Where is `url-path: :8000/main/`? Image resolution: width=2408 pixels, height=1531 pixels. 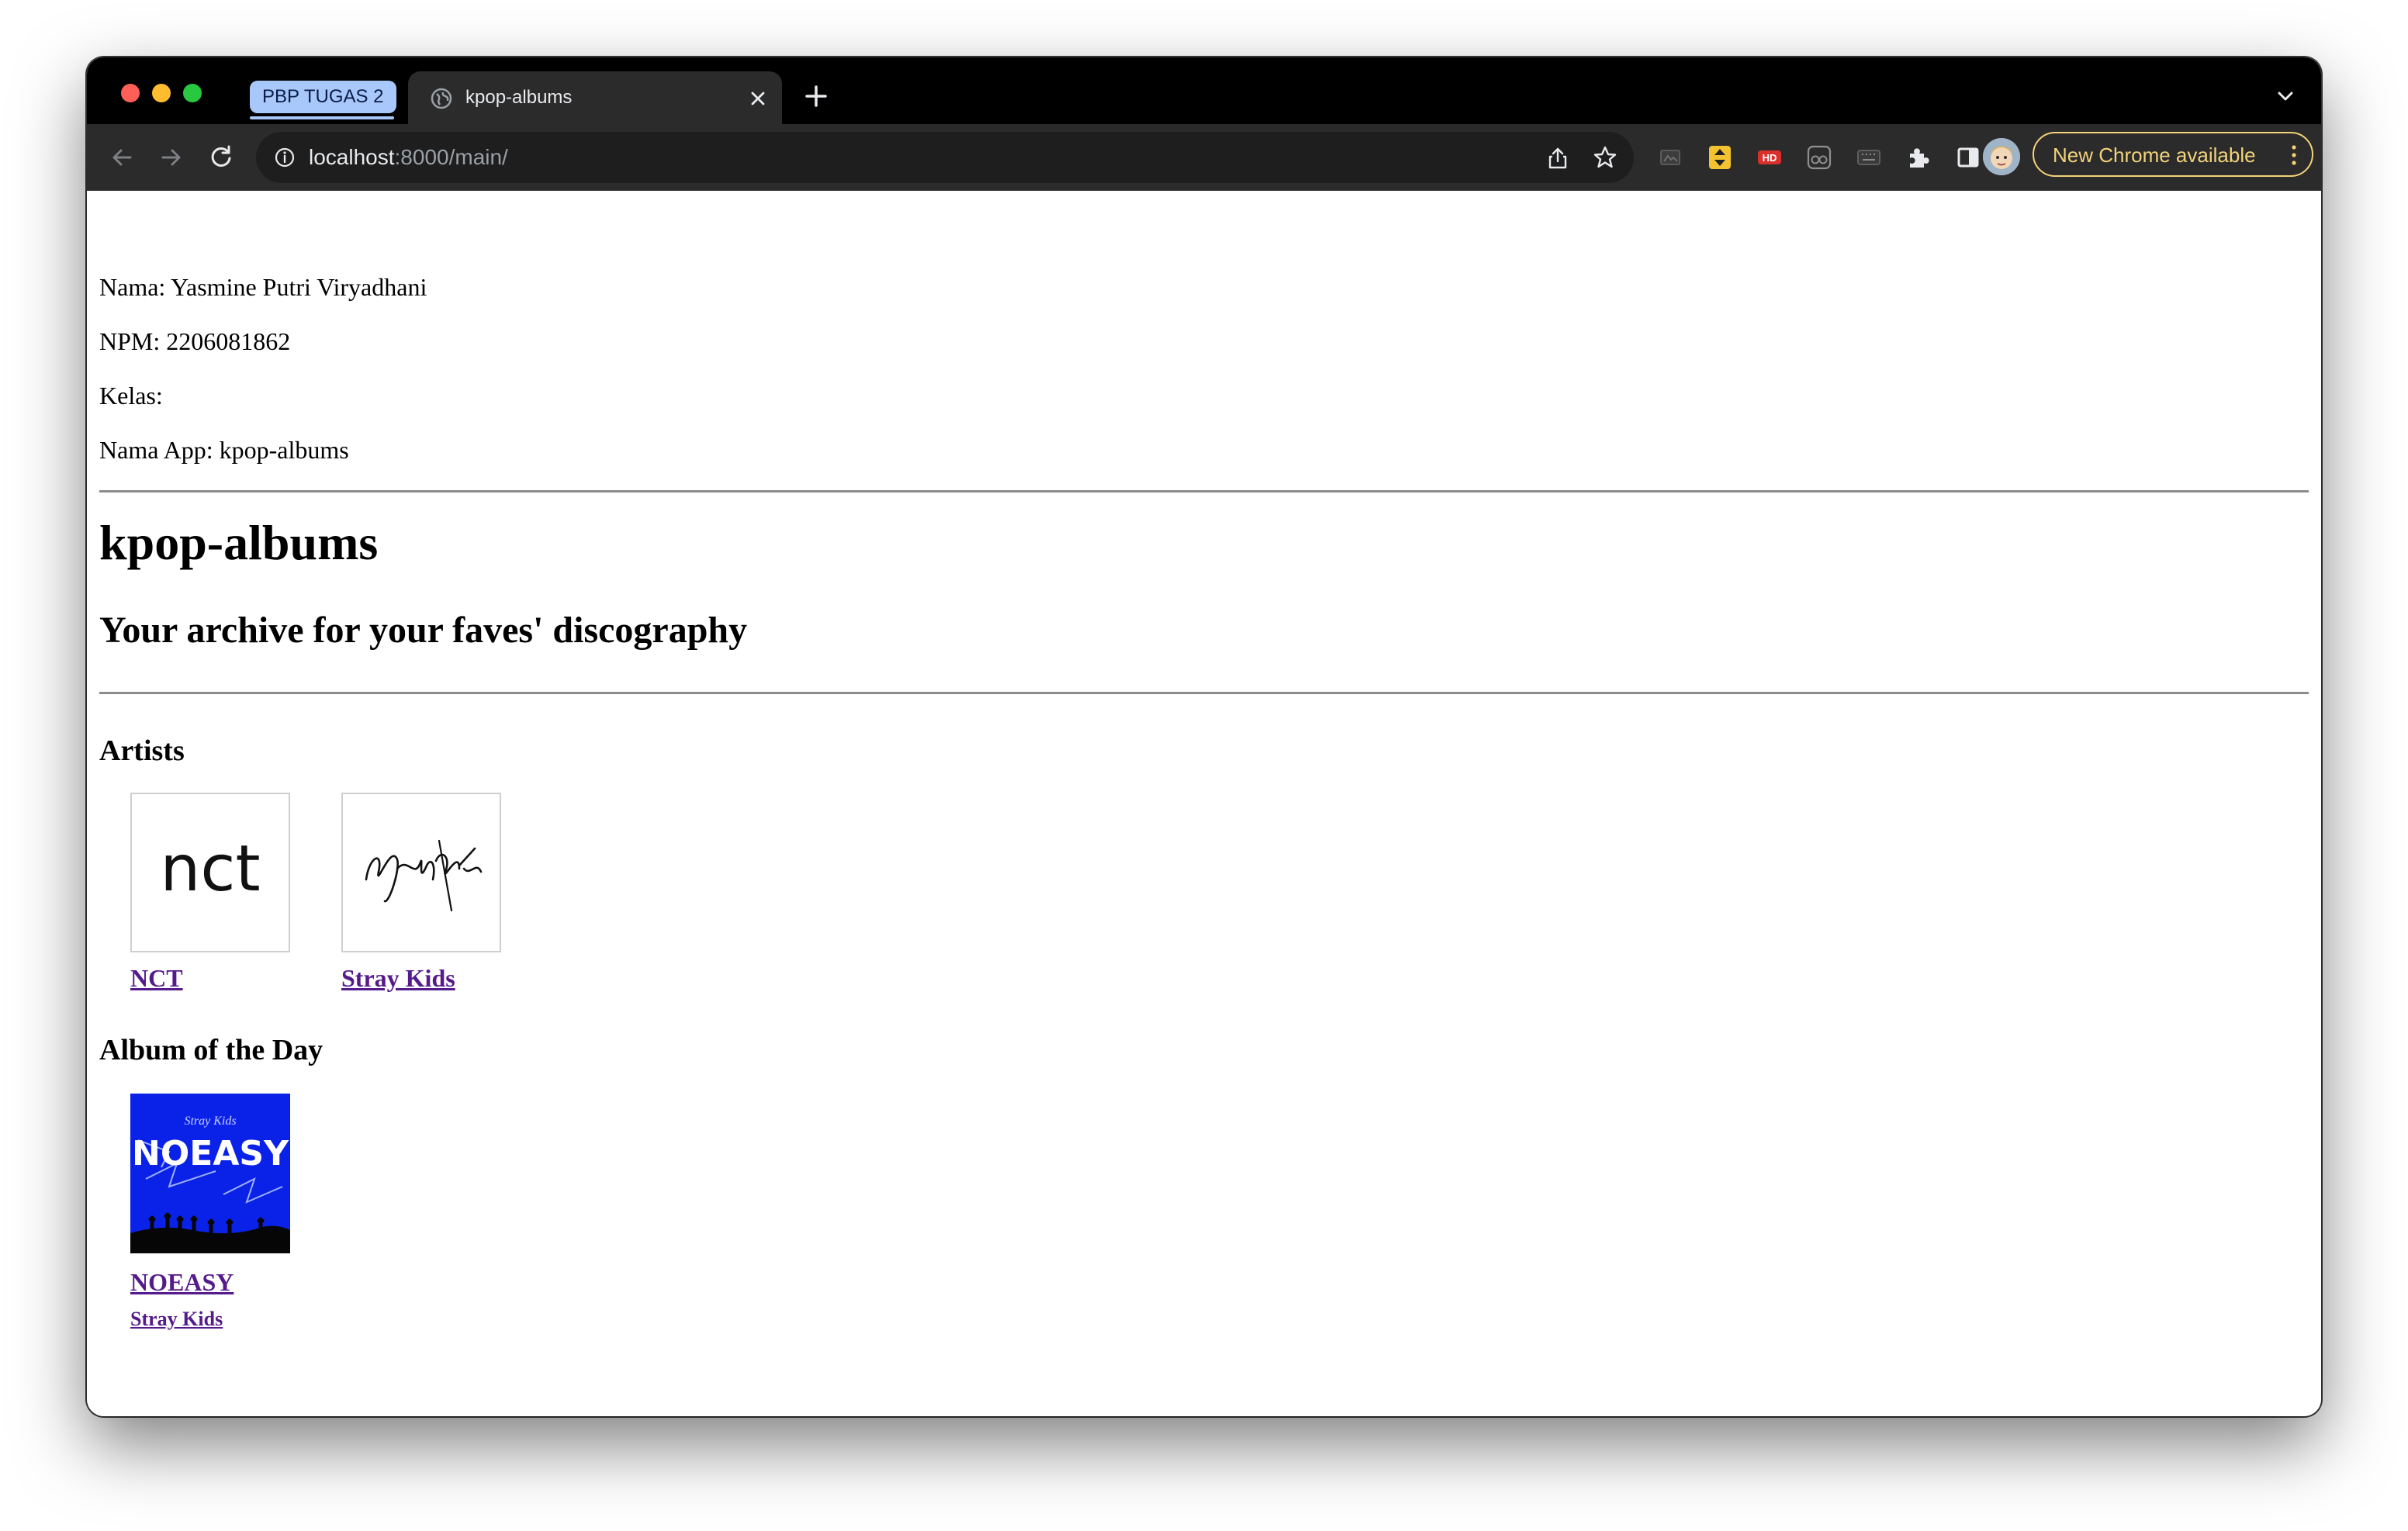
url-path: :8000/main/ is located at coordinates (451, 157).